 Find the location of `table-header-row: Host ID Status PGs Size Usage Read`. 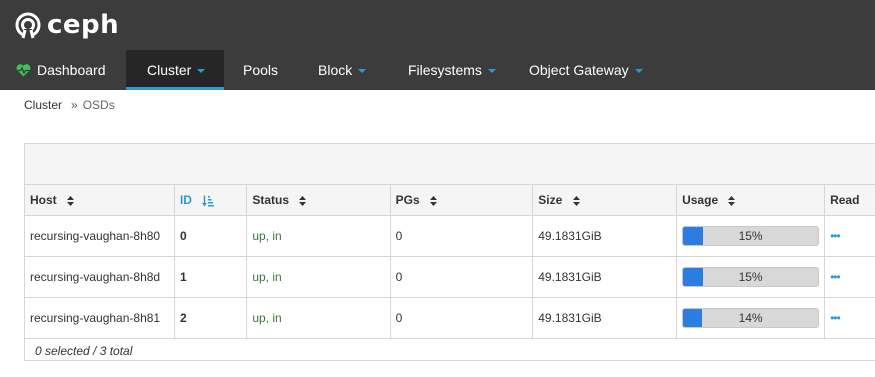

table-header-row: Host ID Status PGs Size Usage Read is located at coordinates (450, 200).